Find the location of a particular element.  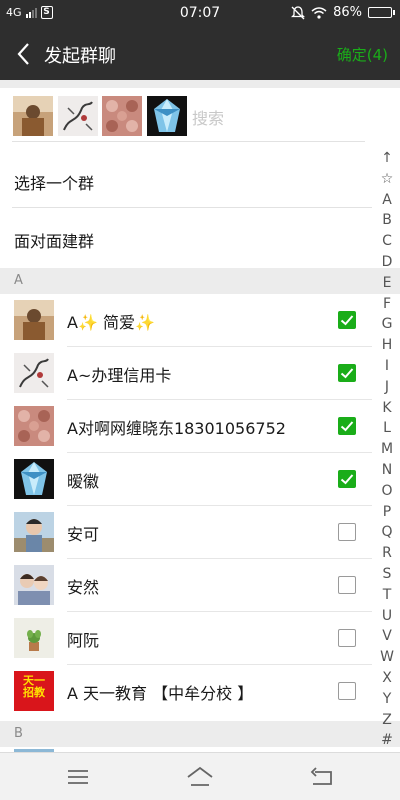

contact-row: A对啊网缠晓东18301056752 is located at coordinates (186, 426).